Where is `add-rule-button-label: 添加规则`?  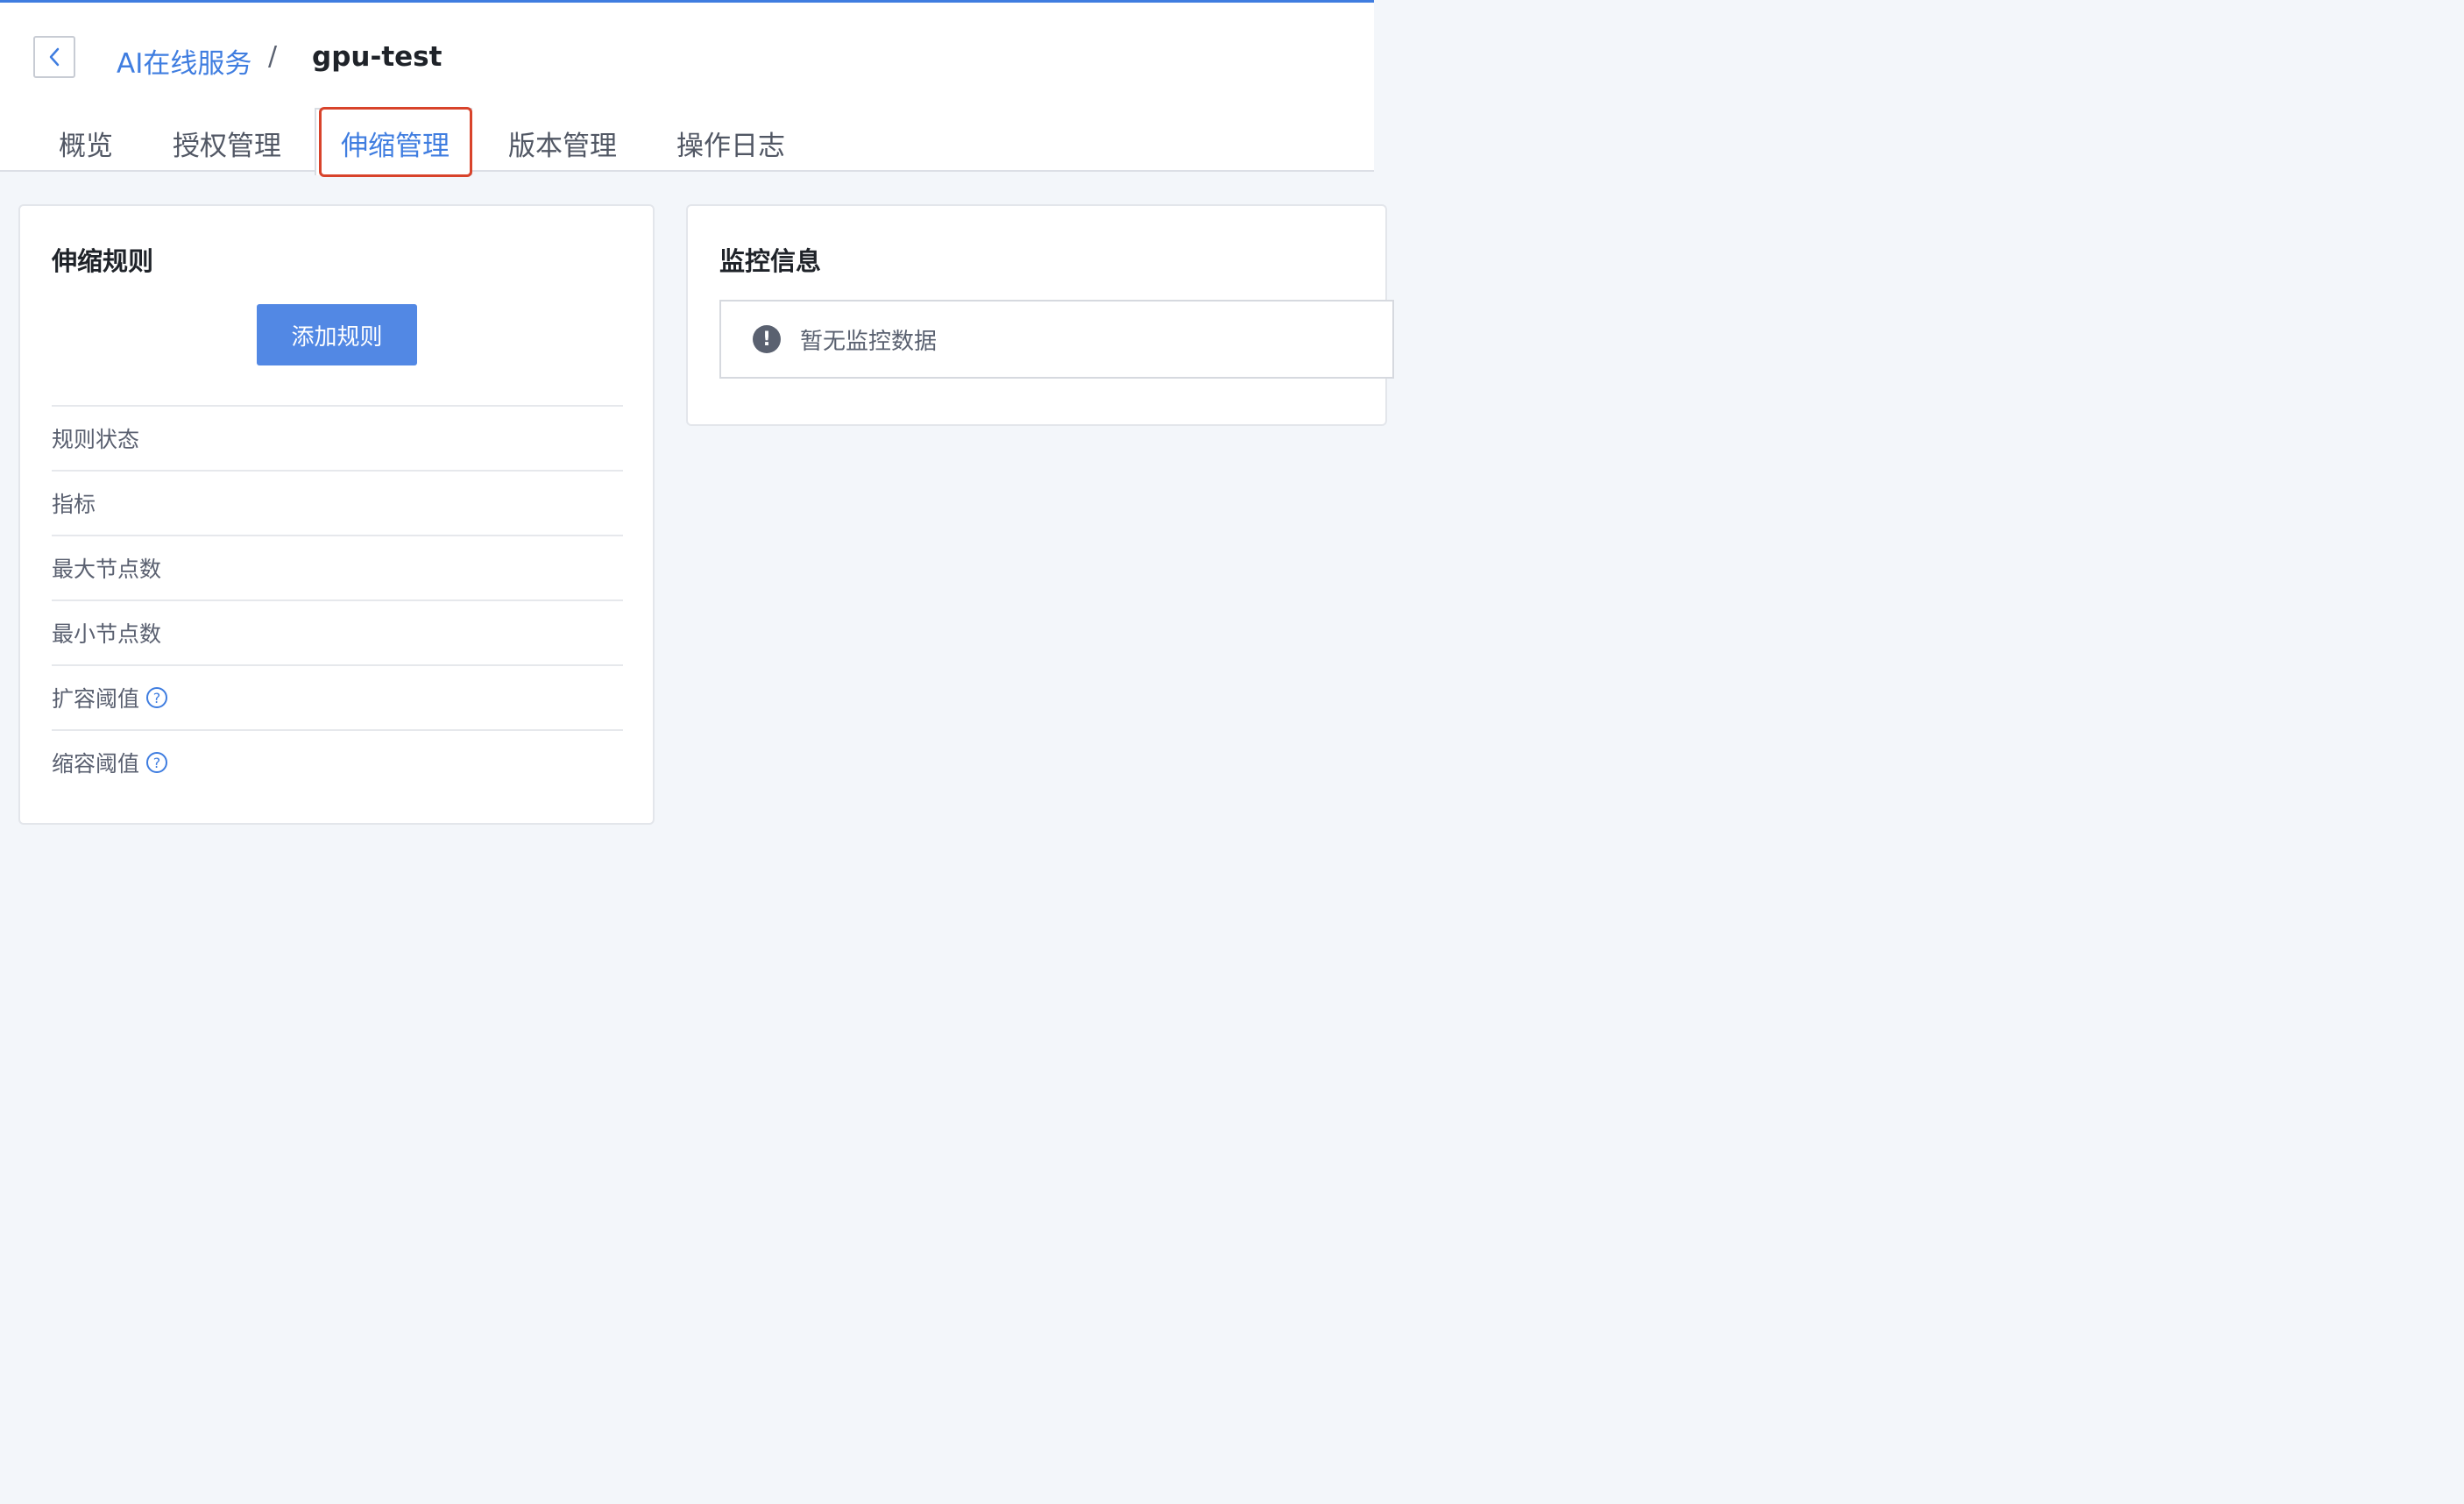
add-rule-button-label: 添加规则 is located at coordinates (337, 337).